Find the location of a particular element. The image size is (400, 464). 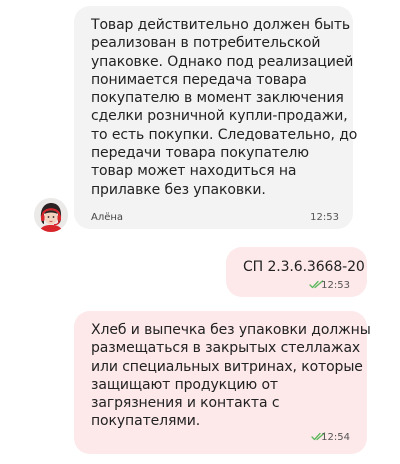

outgoing-message: СП 2.3.6.3668-20 12:53 is located at coordinates (296, 272).